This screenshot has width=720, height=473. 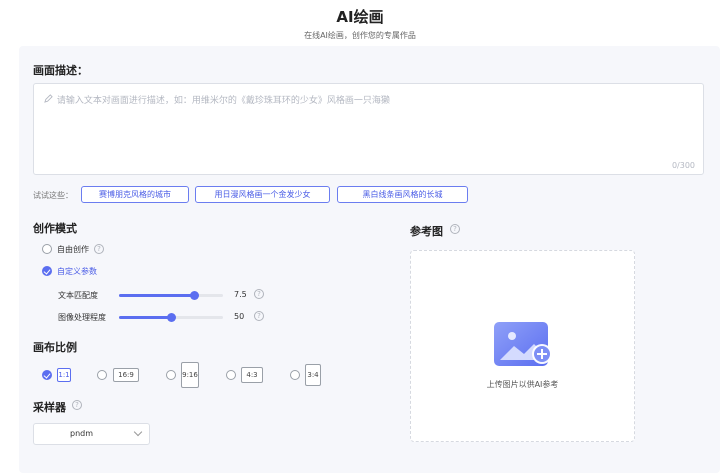 I want to click on ratio-4-3-box: 4:3, so click(x=252, y=375).